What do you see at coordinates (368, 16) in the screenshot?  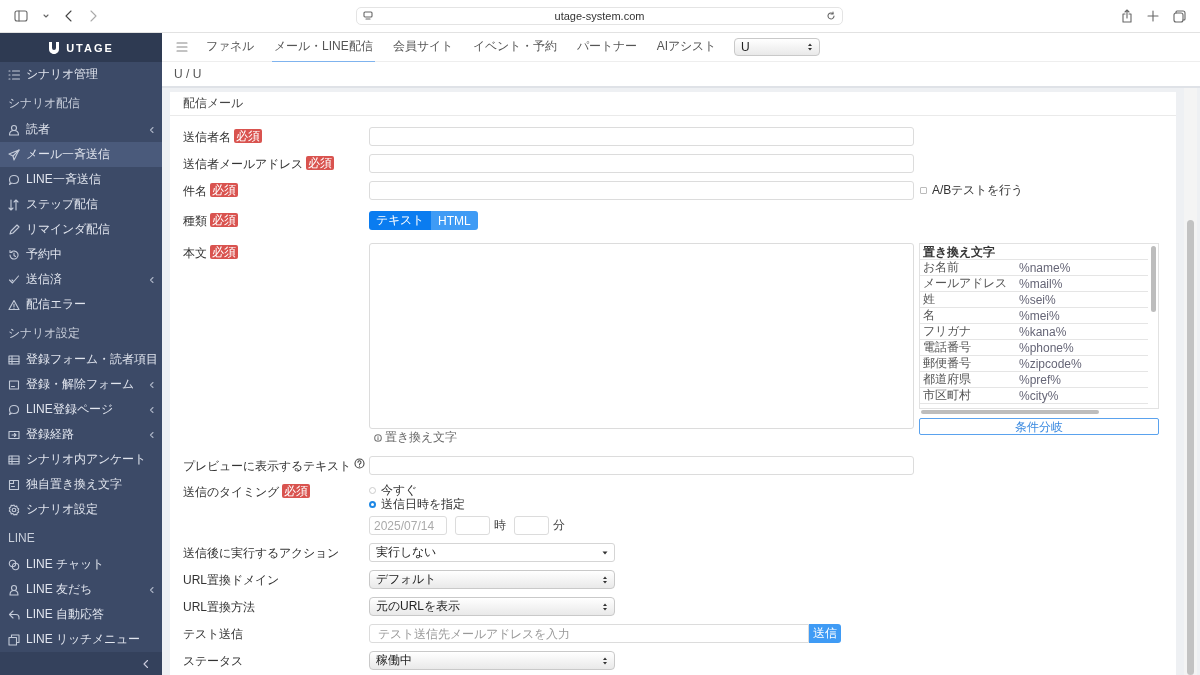 I see `page-icon` at bounding box center [368, 16].